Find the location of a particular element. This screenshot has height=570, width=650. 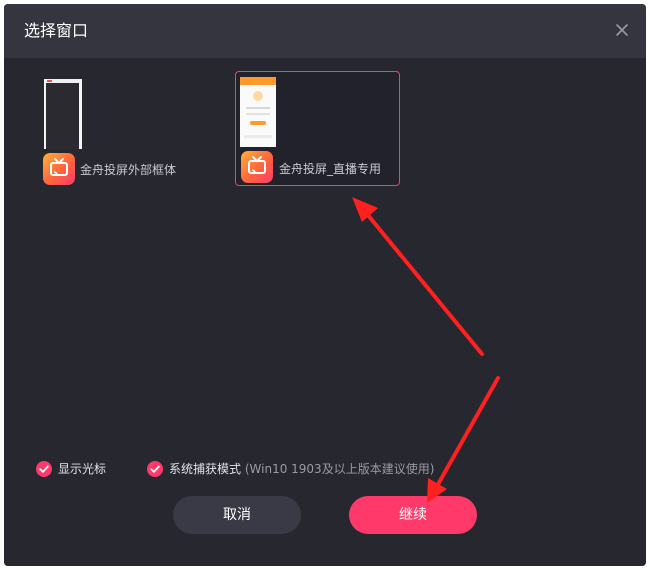

show-cursor-checkbox: 显示光标 is located at coordinates (76, 469).